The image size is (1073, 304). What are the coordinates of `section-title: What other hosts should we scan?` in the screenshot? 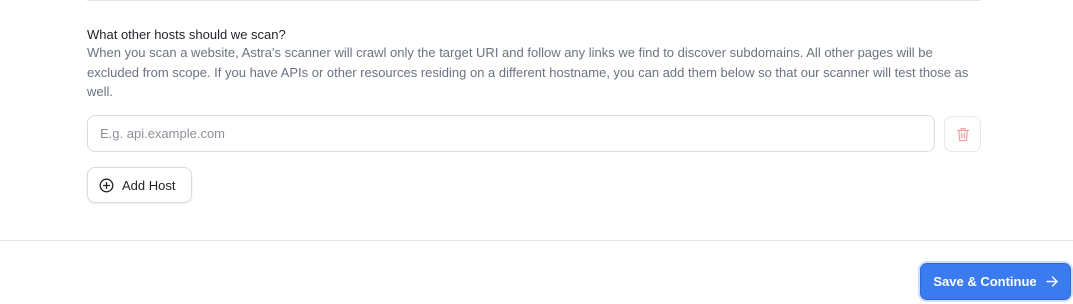 It's located at (186, 34).